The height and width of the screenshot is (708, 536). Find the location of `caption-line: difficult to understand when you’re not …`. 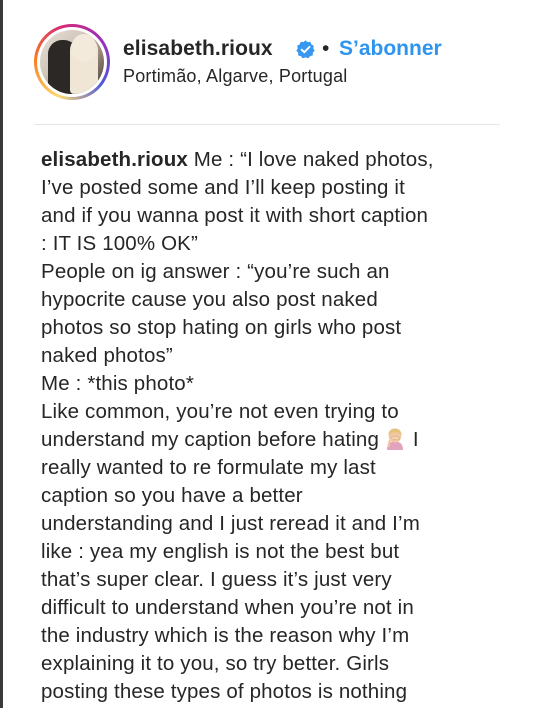

caption-line: difficult to understand when you’re not … is located at coordinates (227, 607).